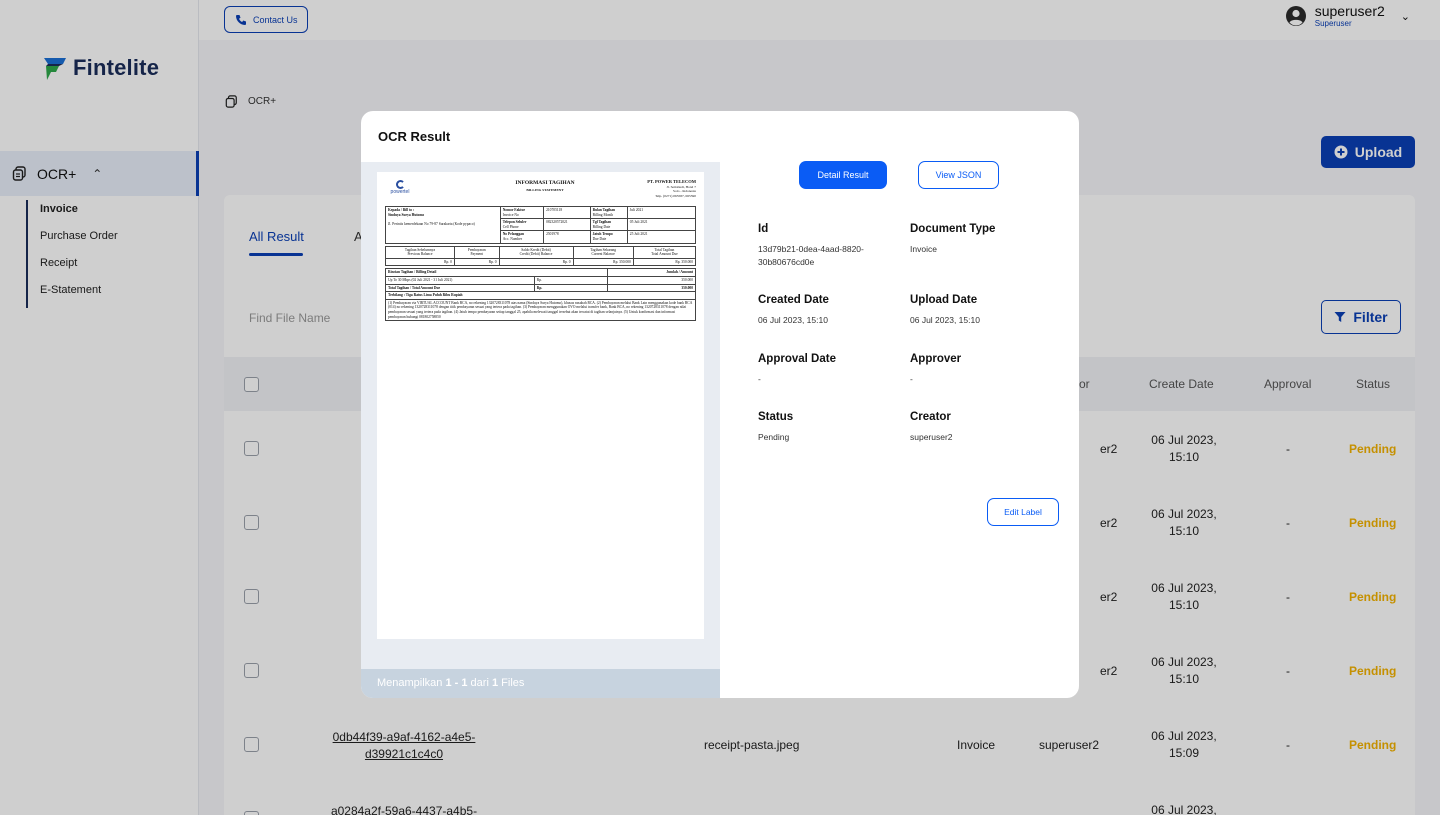 The image size is (1440, 815). Describe the element at coordinates (514, 210) in the screenshot. I see `doc-cell: Nomor Faktur` at that location.